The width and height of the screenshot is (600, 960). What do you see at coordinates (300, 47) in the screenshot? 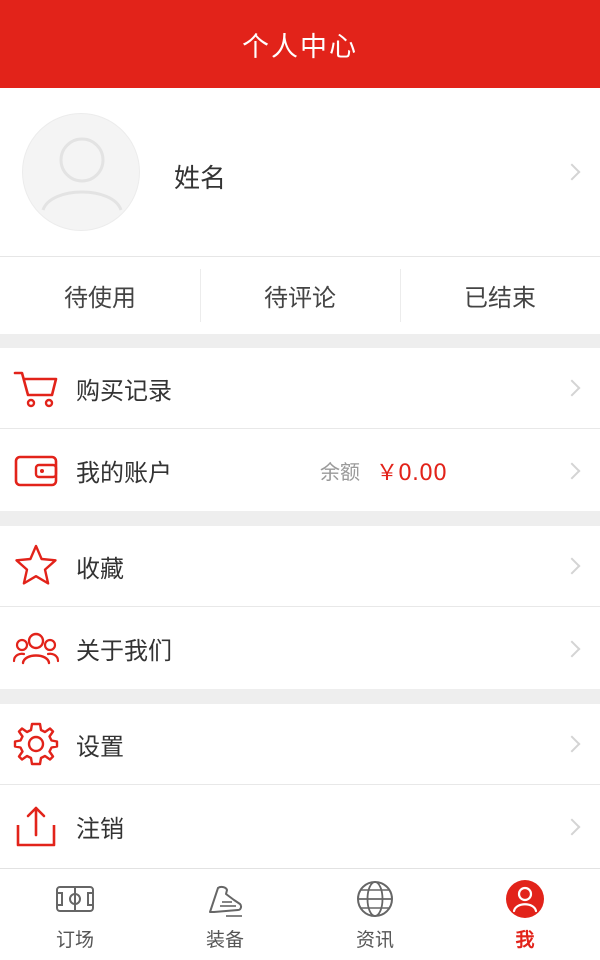
I see `page-title: 个人中心` at bounding box center [300, 47].